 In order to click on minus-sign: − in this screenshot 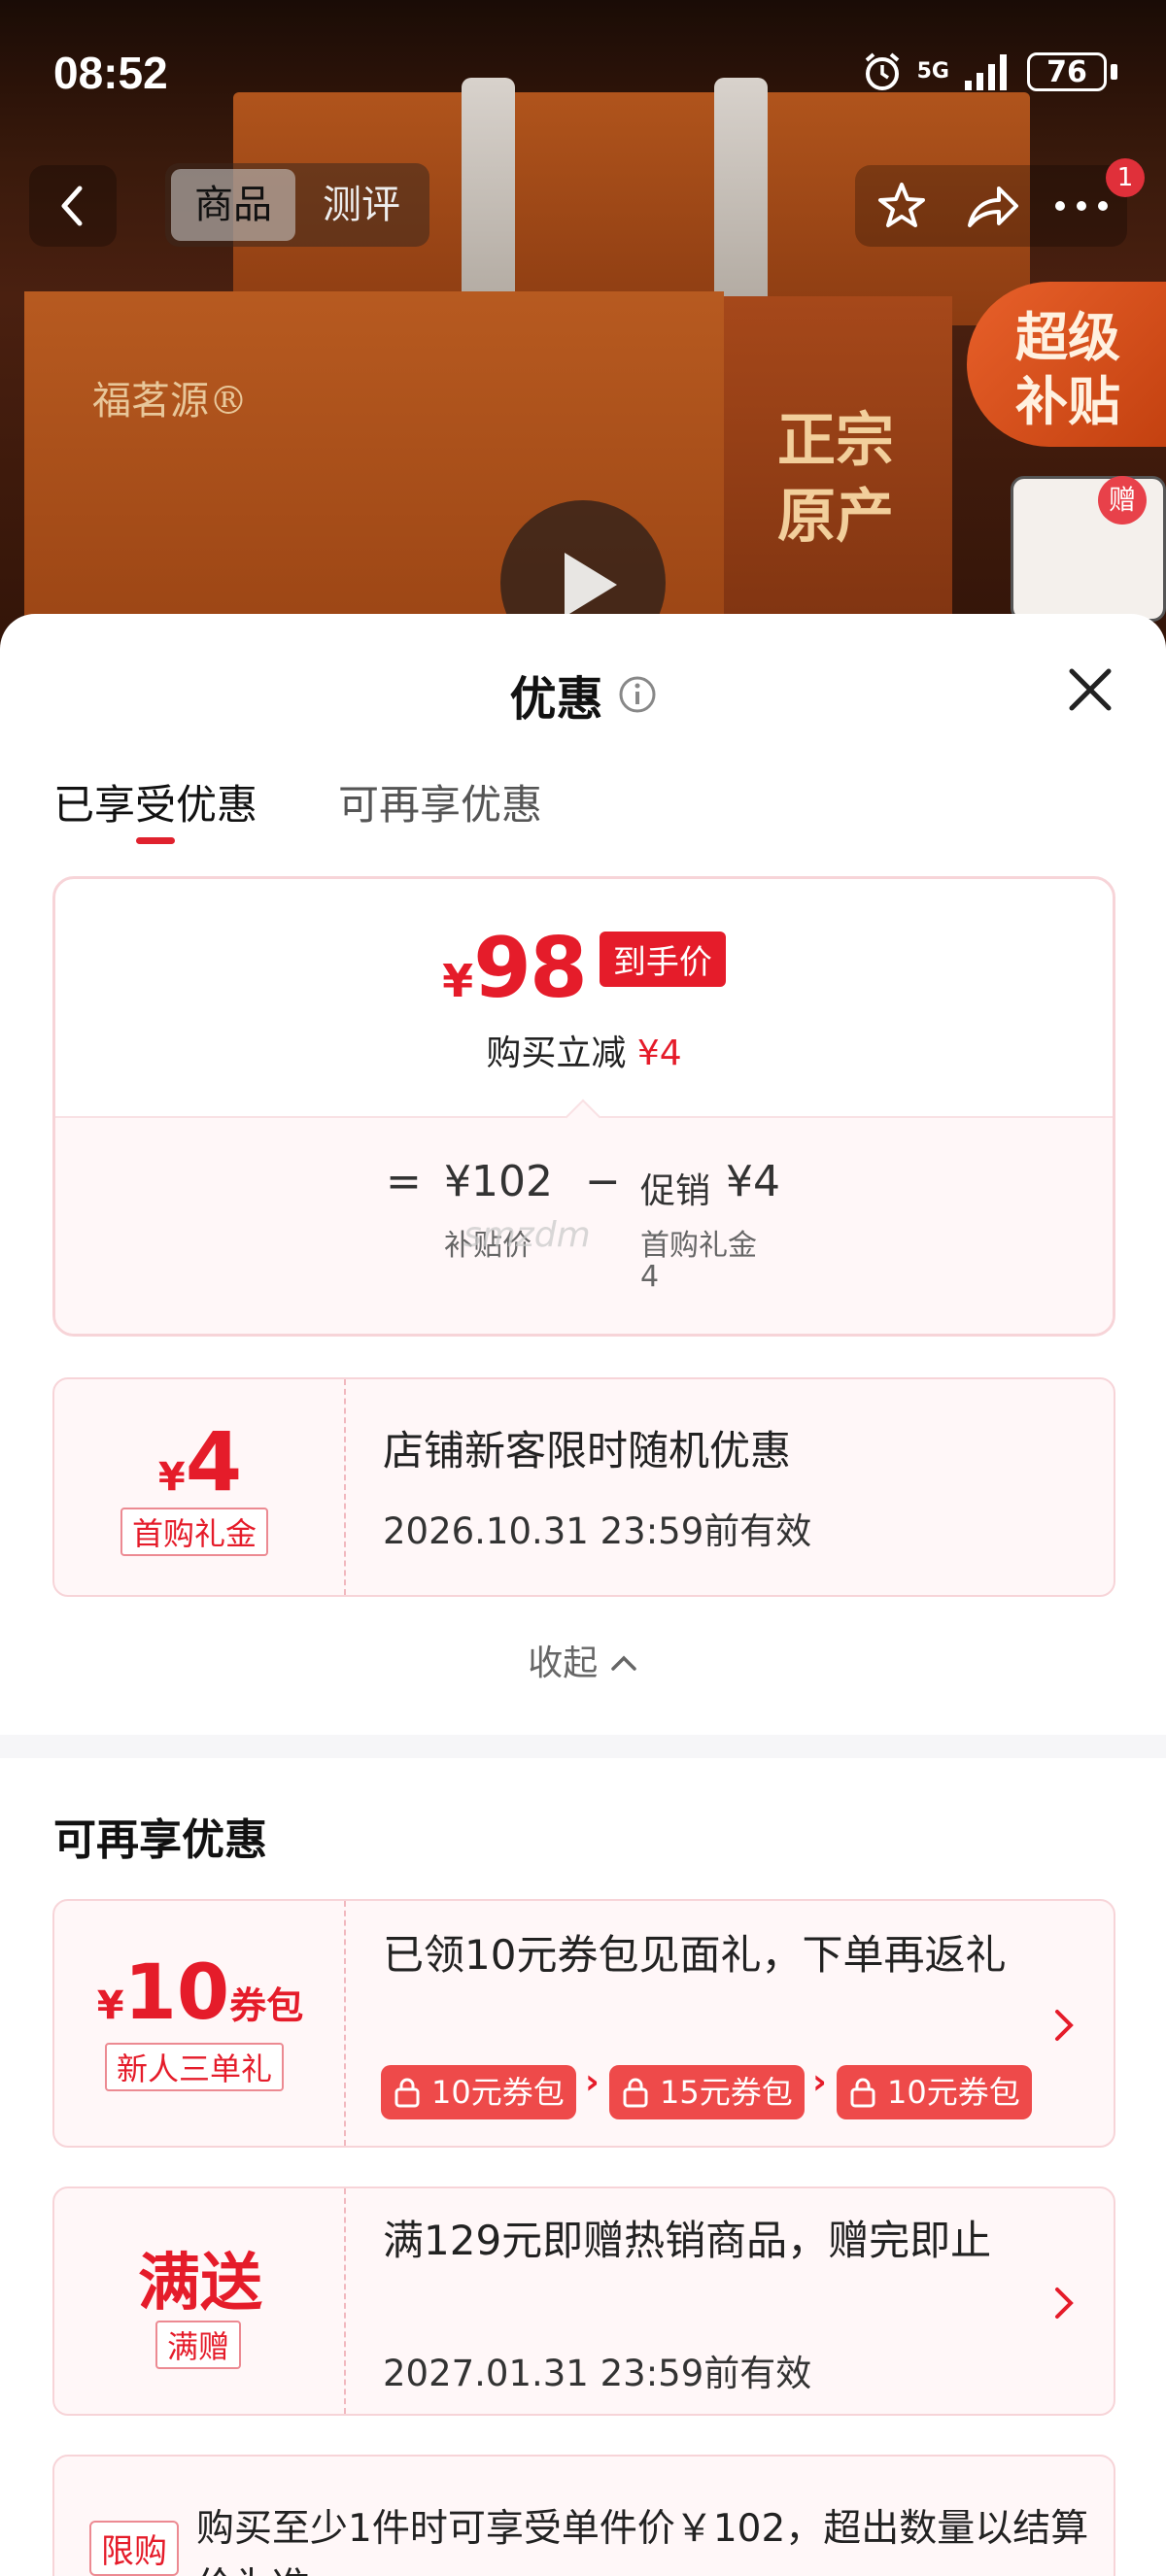, I will do `click(603, 1181)`.